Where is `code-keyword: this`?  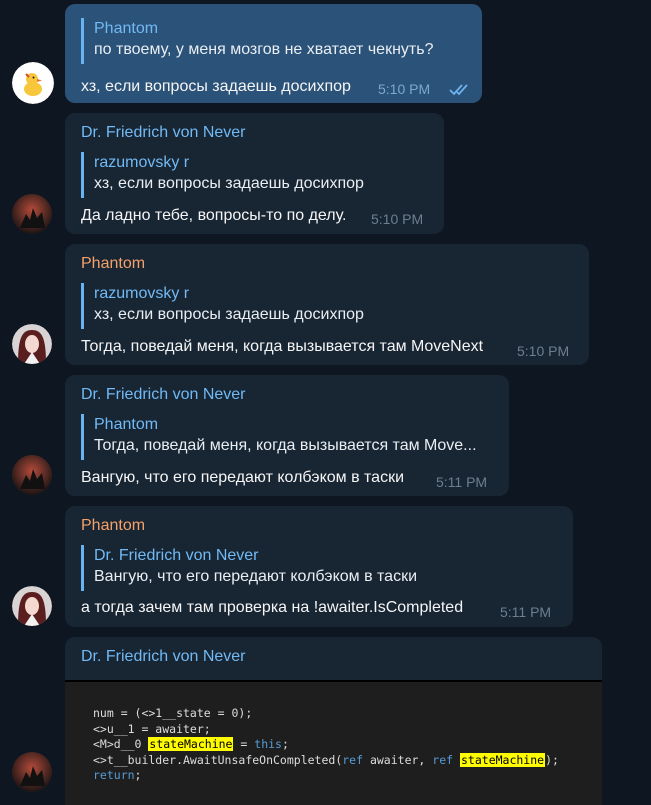
code-keyword: this is located at coordinates (268, 744).